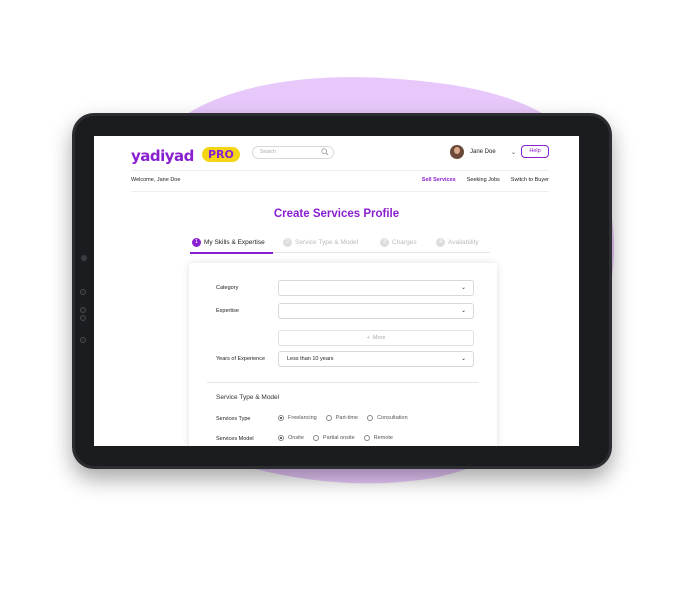 This screenshot has height=600, width=700. Describe the element at coordinates (233, 419) in the screenshot. I see `services-type-label: Services Type` at that location.